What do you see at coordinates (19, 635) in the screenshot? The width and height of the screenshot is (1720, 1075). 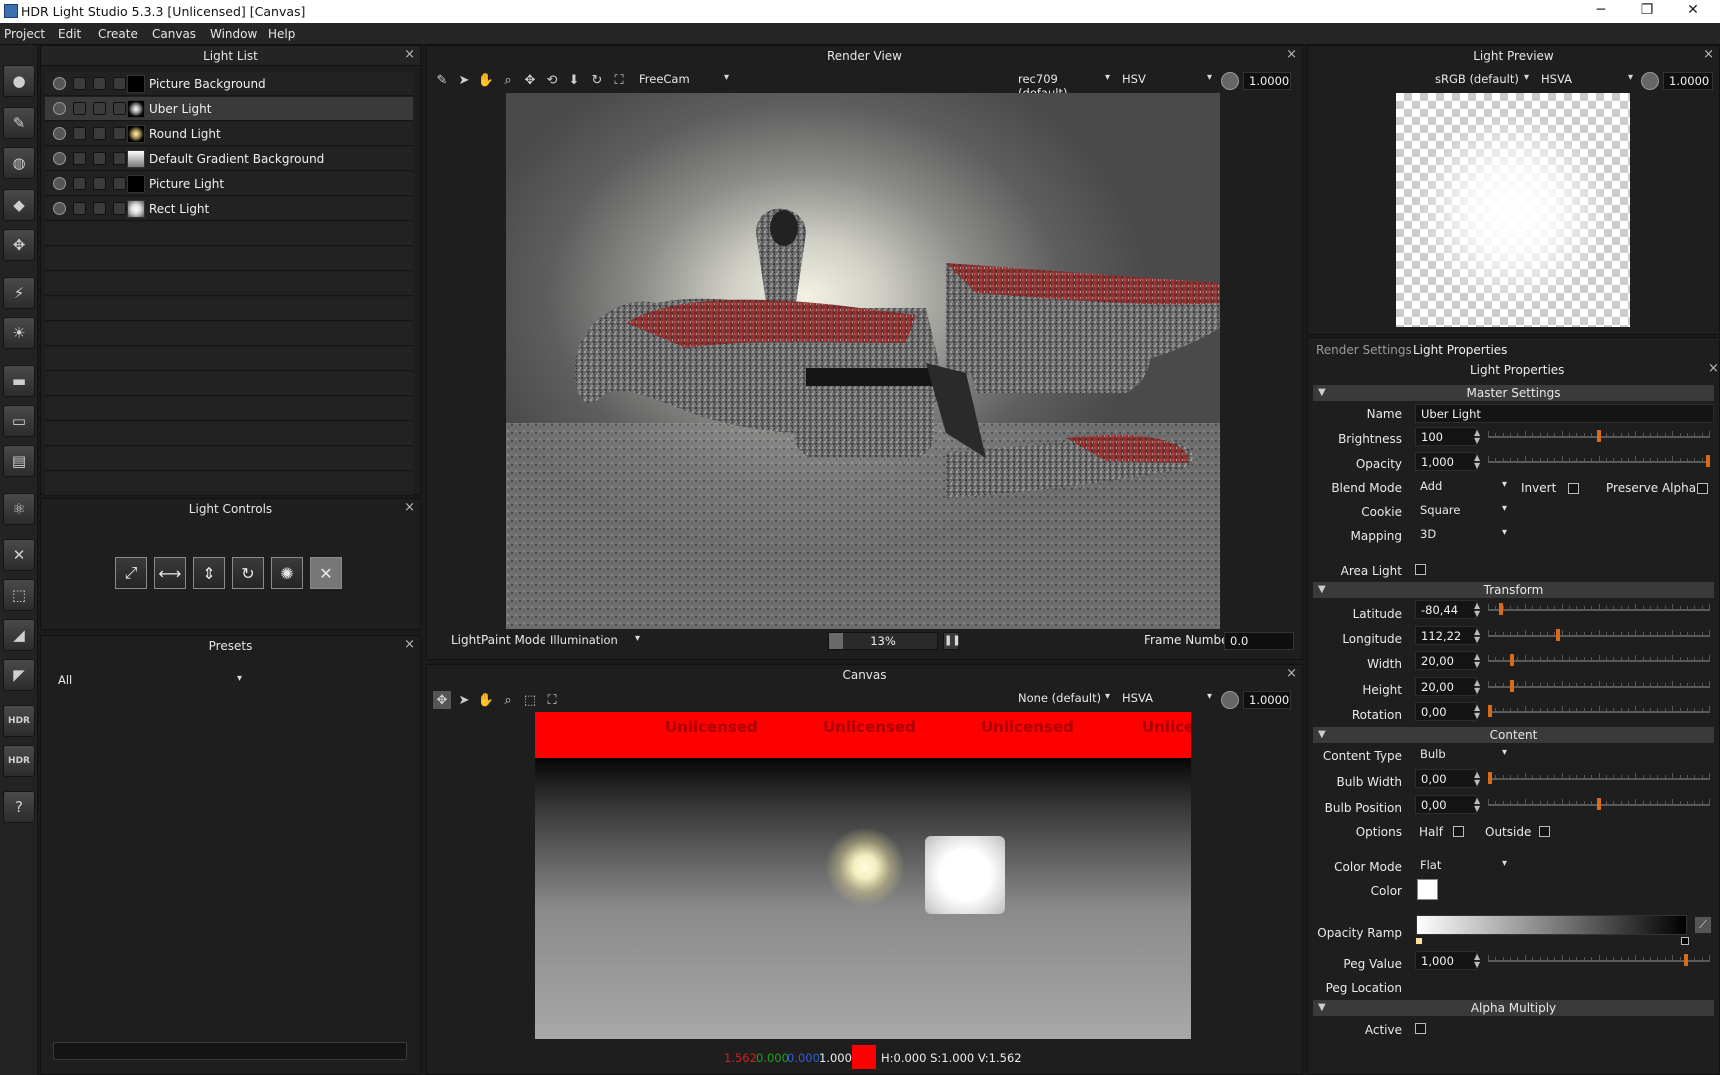 I see `pointer-tool-icon: ◢` at bounding box center [19, 635].